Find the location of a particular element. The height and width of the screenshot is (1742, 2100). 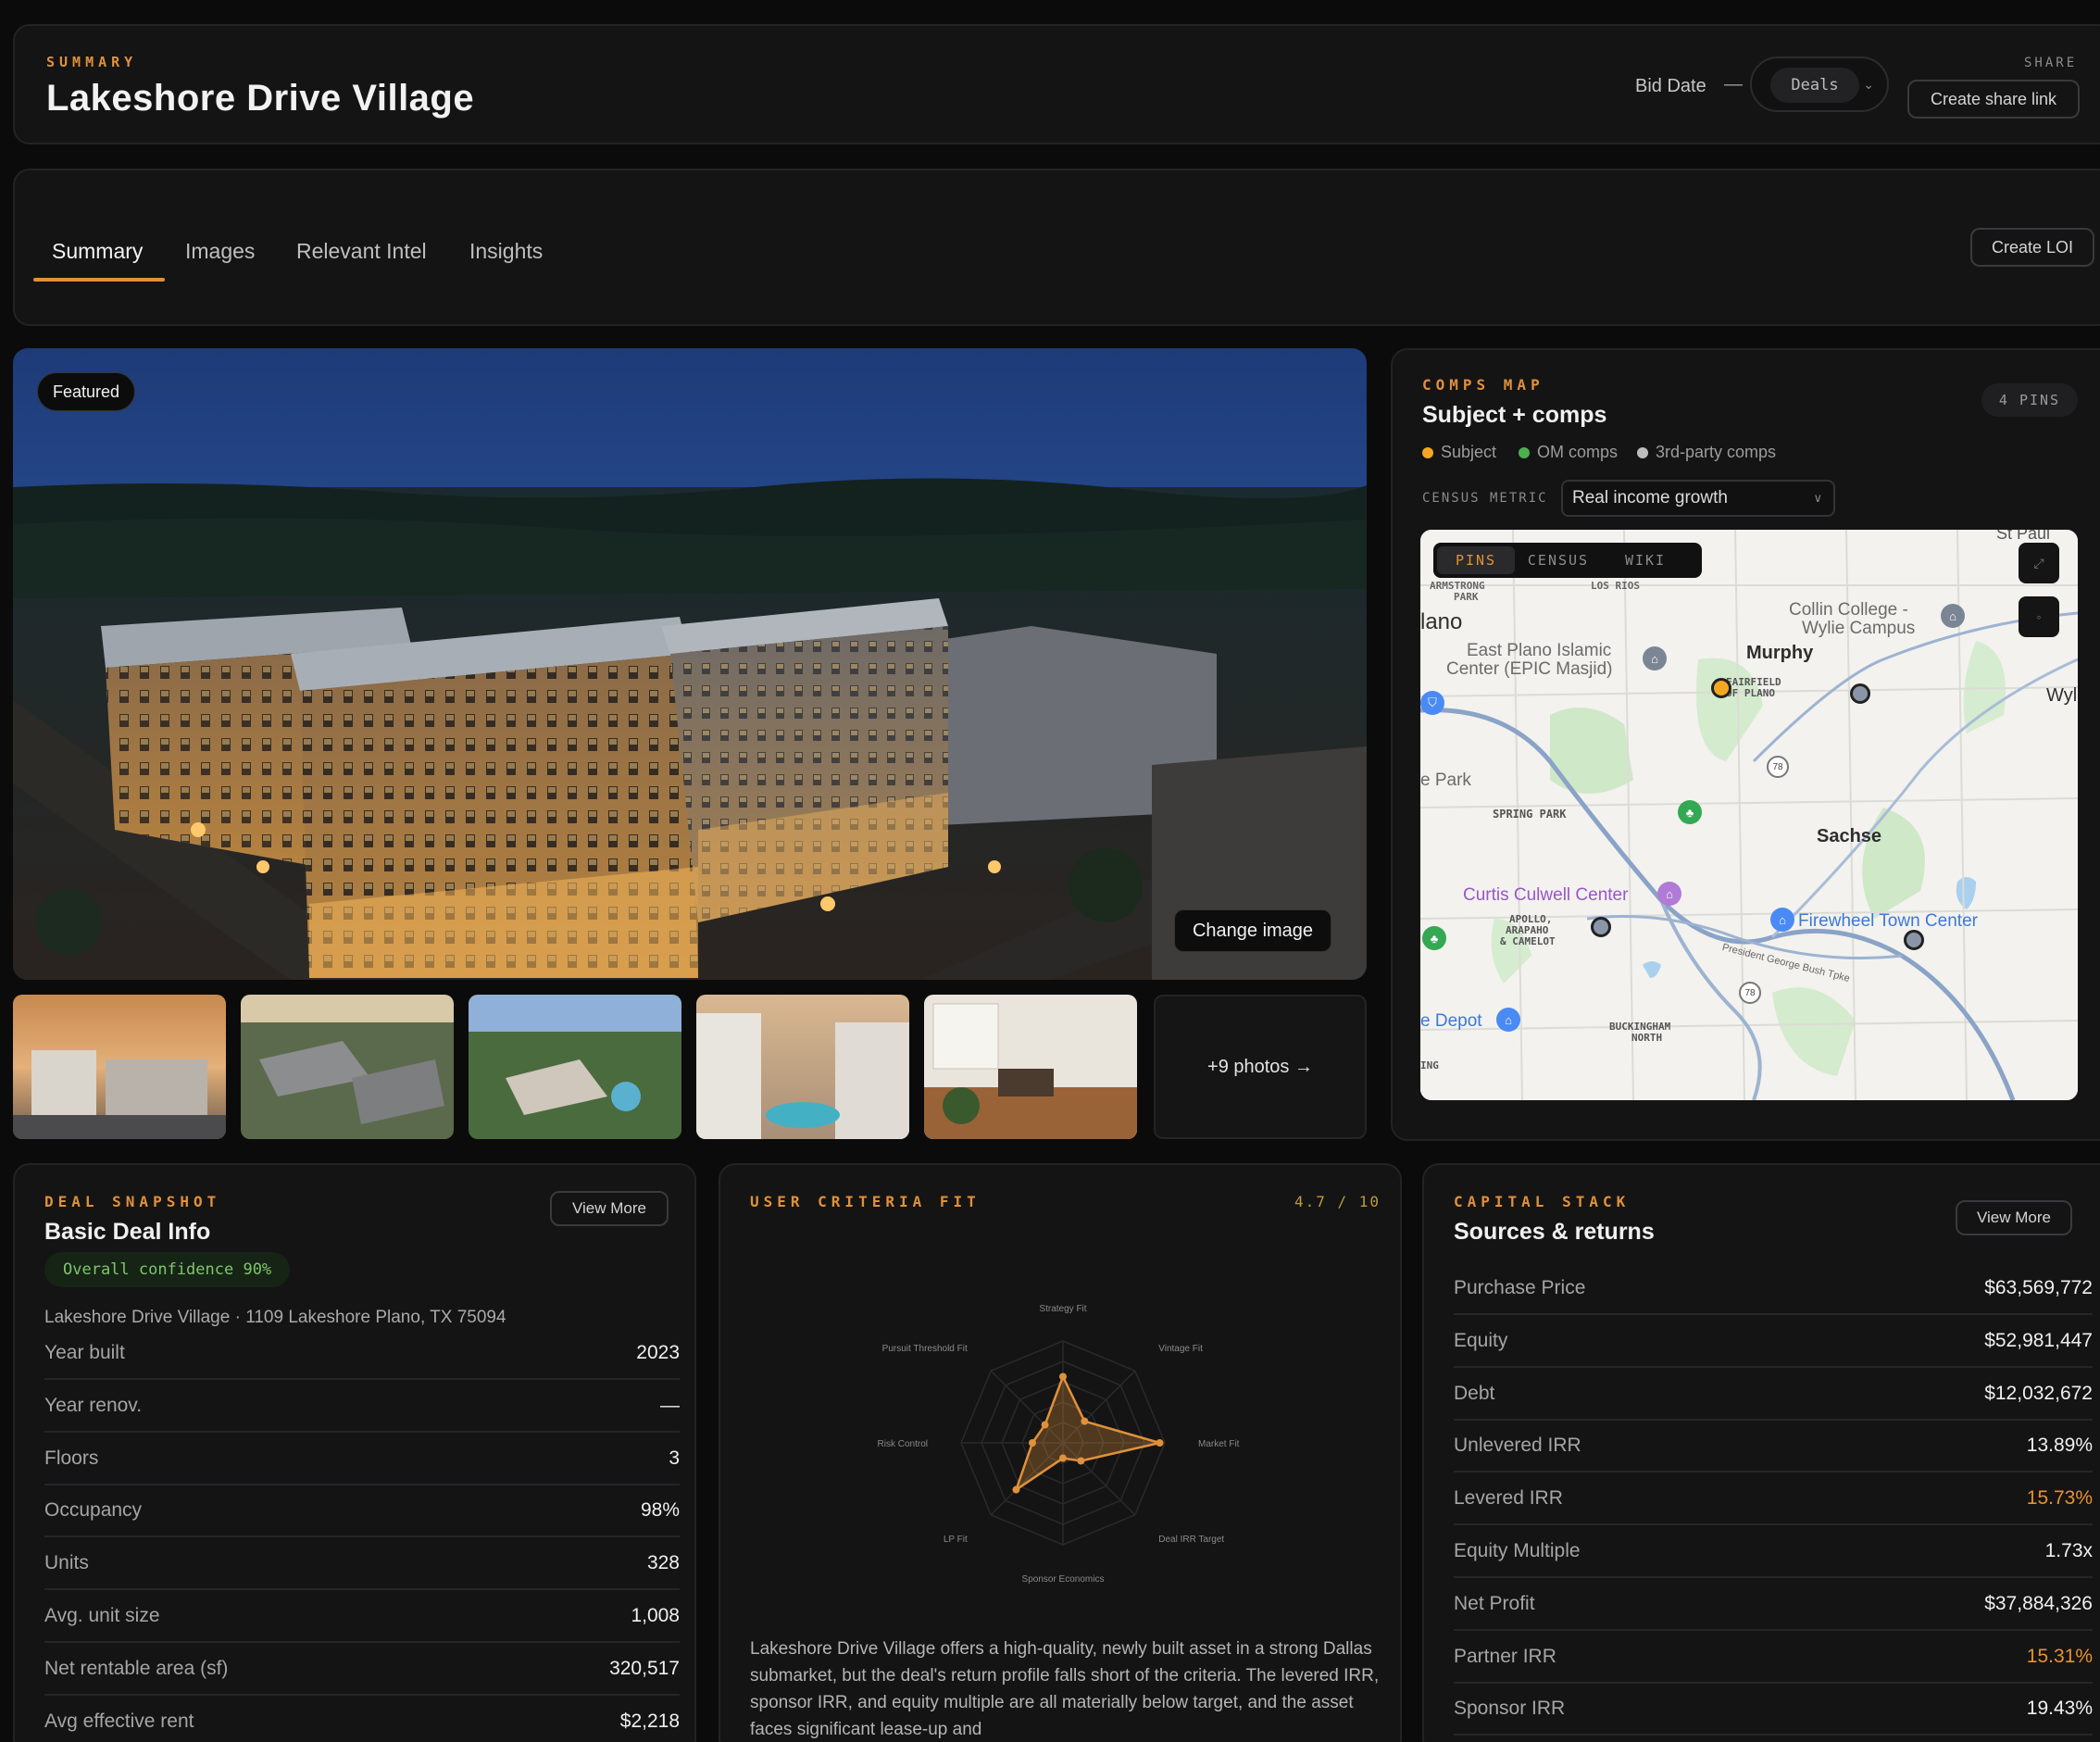

tab-relevant-intel: Relevant Intel is located at coordinates (361, 251).